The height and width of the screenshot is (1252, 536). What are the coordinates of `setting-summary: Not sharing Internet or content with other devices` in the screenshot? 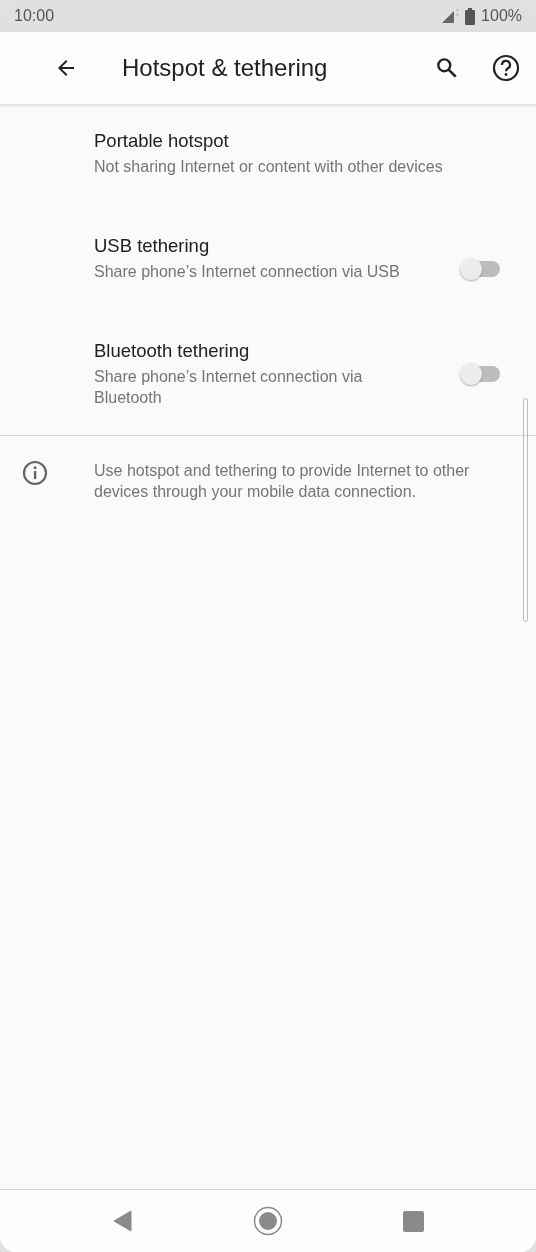 It's located at (268, 167).